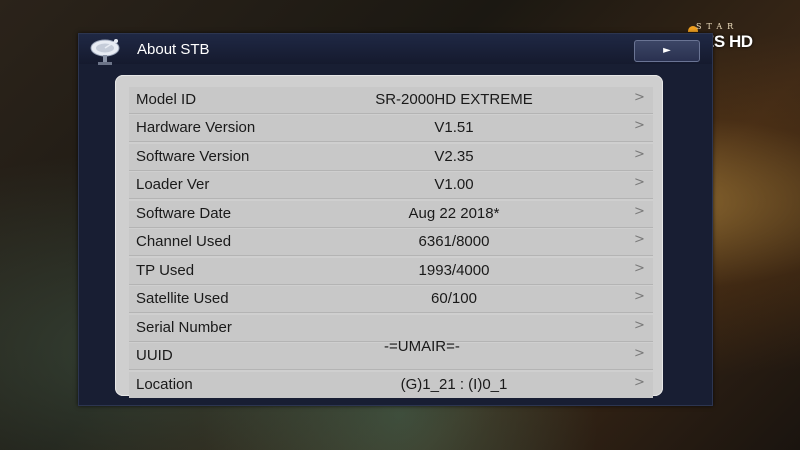 The width and height of the screenshot is (800, 450). What do you see at coordinates (391, 157) in the screenshot?
I see `info-row-software-version: Software Version V2.35 >` at bounding box center [391, 157].